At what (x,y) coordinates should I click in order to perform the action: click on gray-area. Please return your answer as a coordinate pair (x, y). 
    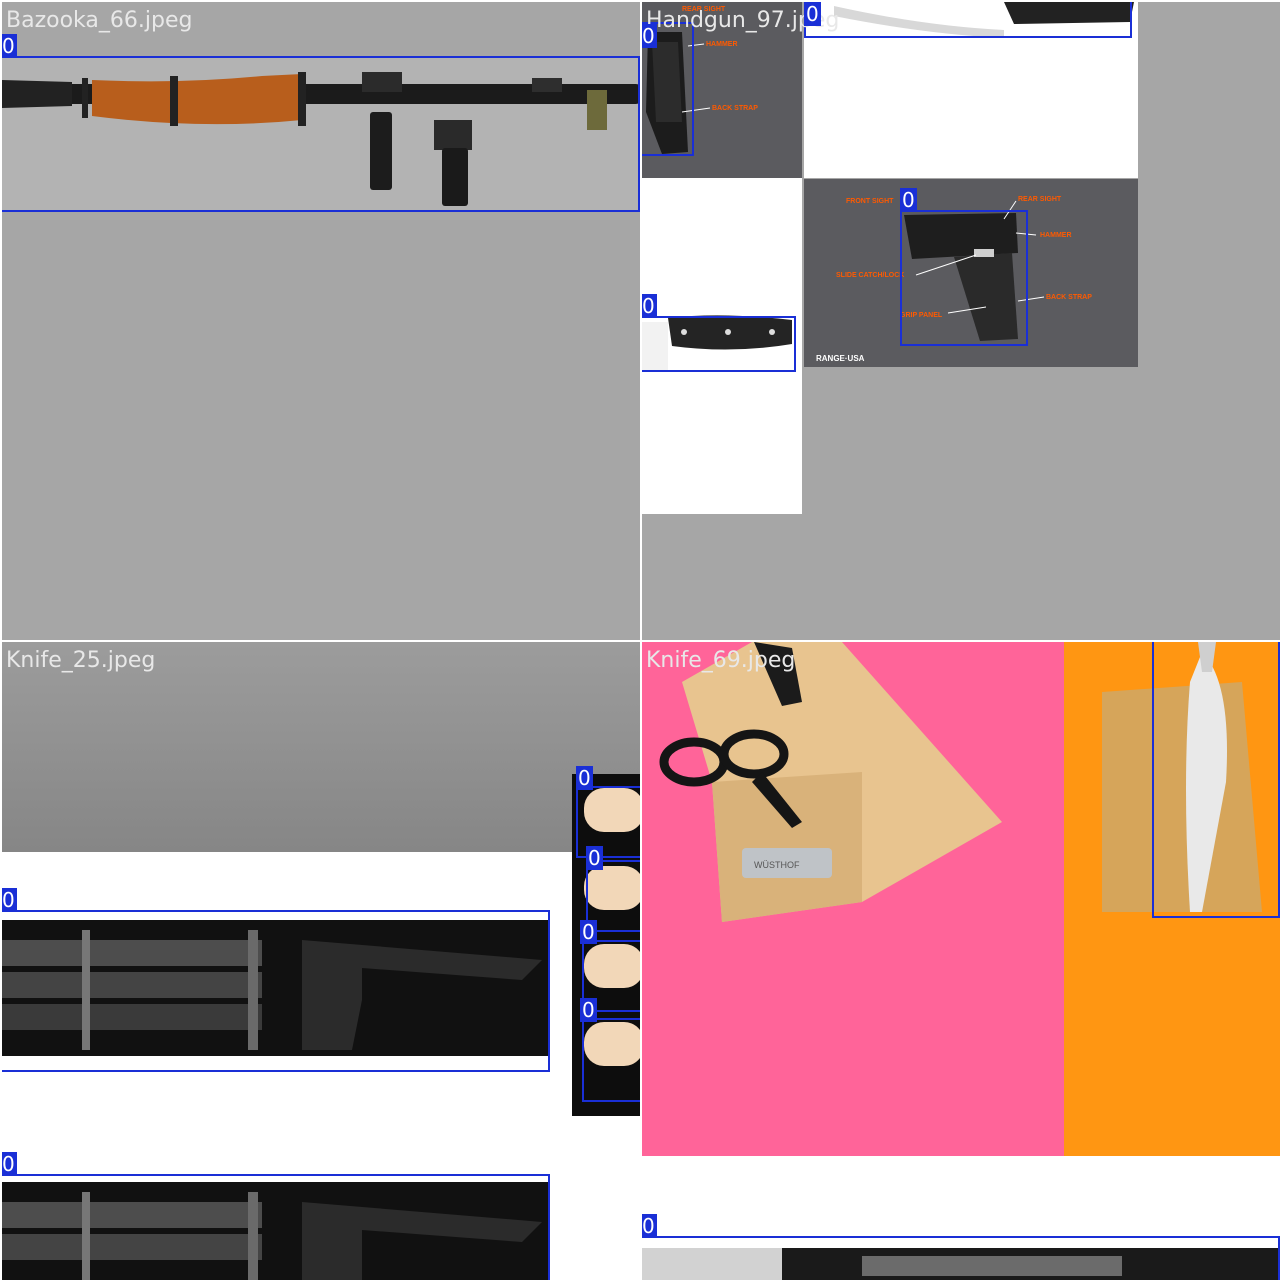
    Looking at the image, I should click on (321, 747).